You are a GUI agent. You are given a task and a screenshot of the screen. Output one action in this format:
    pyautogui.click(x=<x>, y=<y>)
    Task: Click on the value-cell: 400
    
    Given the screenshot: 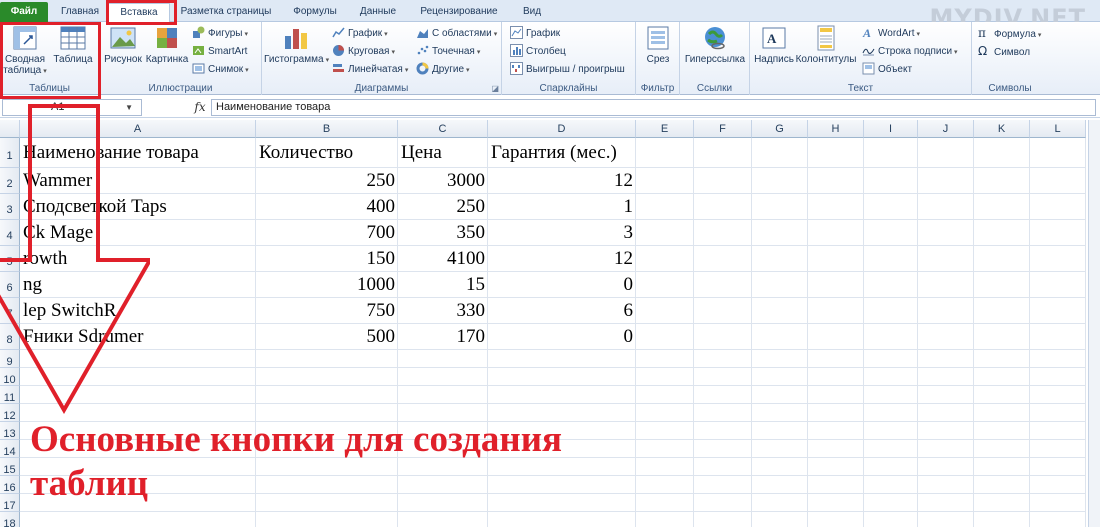 What is the action you would take?
    pyautogui.click(x=327, y=207)
    